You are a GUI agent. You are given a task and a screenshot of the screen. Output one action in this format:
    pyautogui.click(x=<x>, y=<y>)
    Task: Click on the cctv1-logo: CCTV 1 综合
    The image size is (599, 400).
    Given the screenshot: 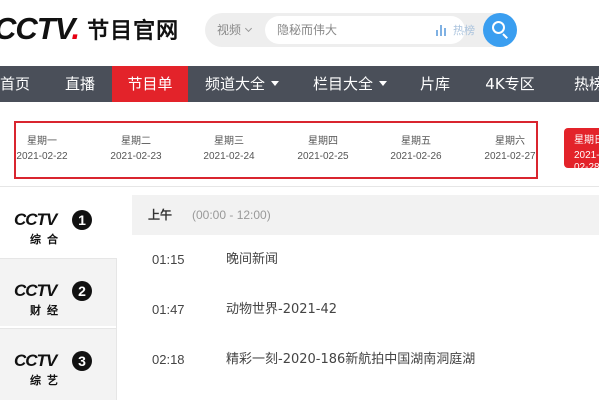 What is the action you would take?
    pyautogui.click(x=53, y=229)
    